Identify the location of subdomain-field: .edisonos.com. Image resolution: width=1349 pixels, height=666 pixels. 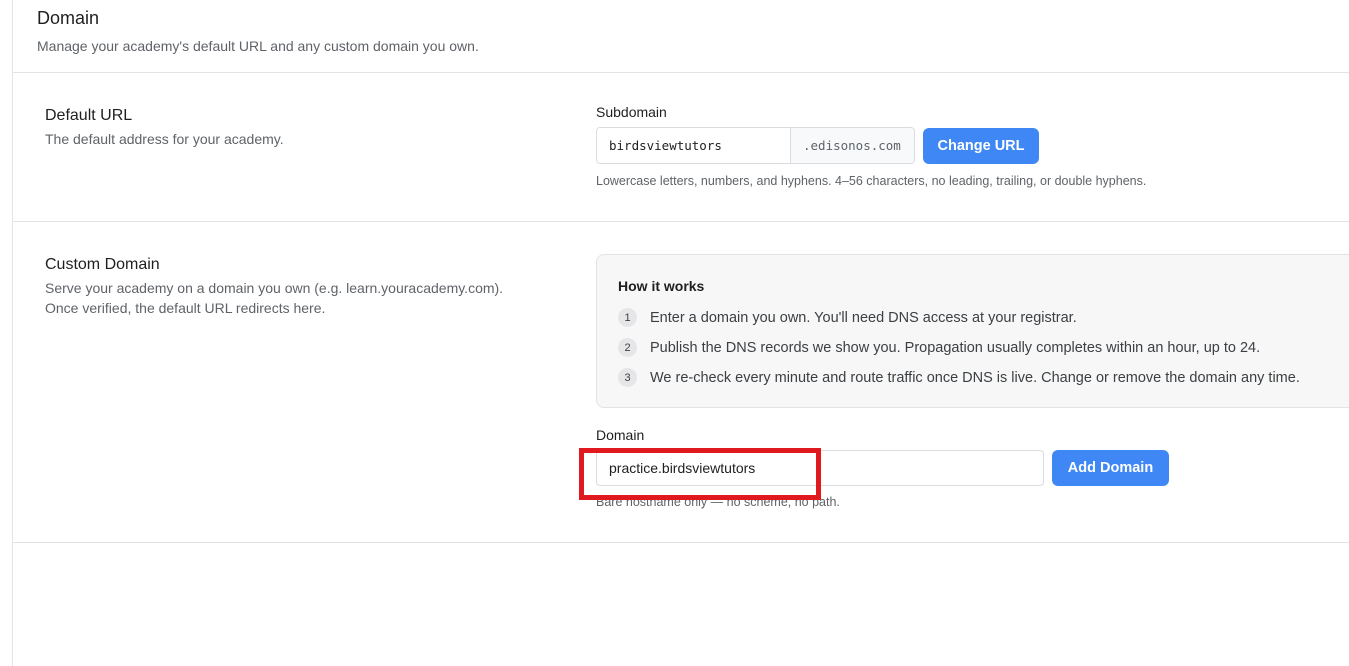
(755, 145).